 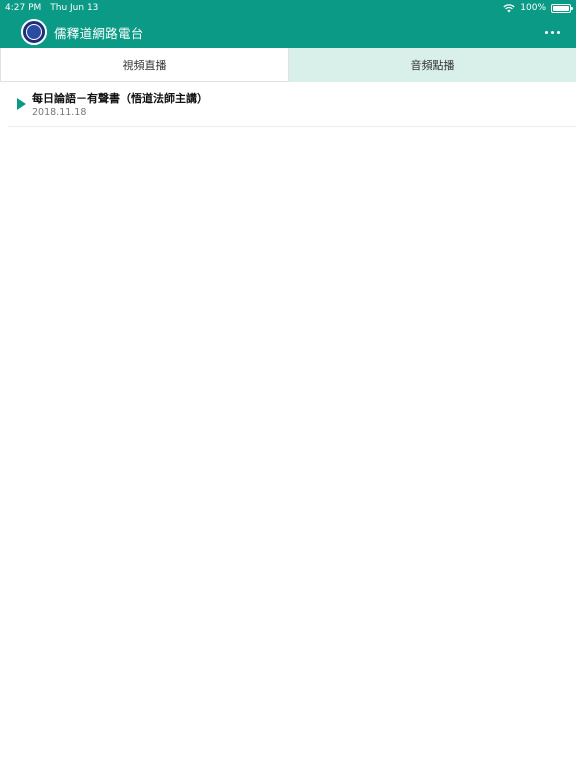 I want to click on battery-fill, so click(x=561, y=8).